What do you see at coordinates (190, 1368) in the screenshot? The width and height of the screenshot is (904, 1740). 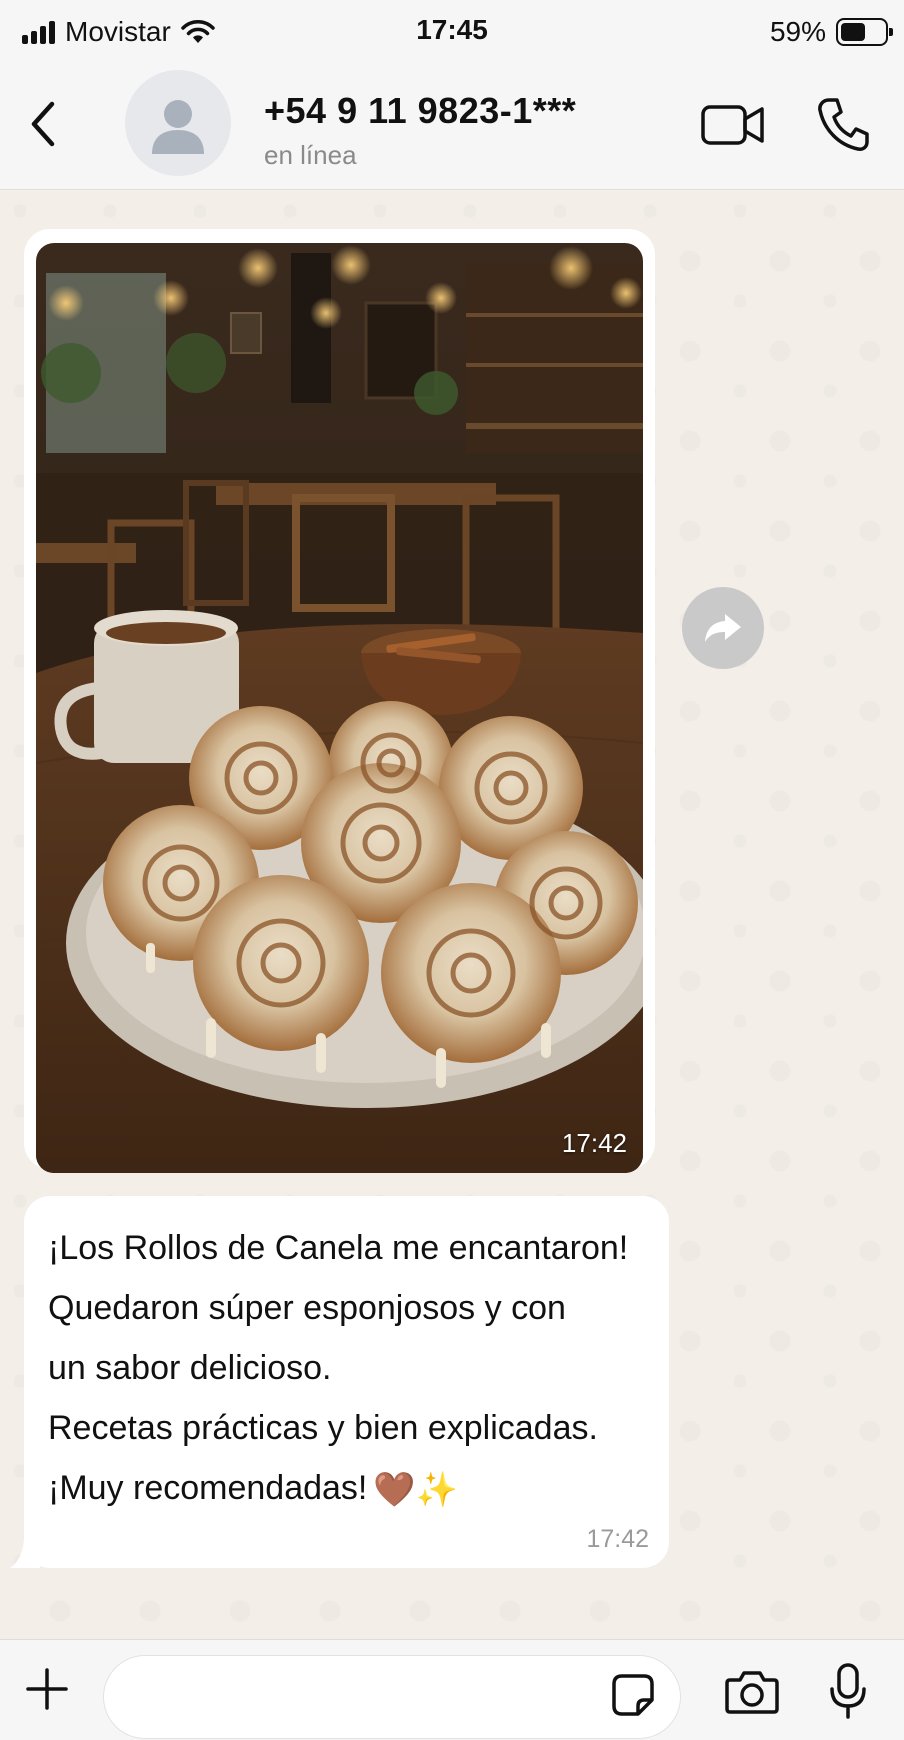 I see `message-line: un sabor delicioso.` at bounding box center [190, 1368].